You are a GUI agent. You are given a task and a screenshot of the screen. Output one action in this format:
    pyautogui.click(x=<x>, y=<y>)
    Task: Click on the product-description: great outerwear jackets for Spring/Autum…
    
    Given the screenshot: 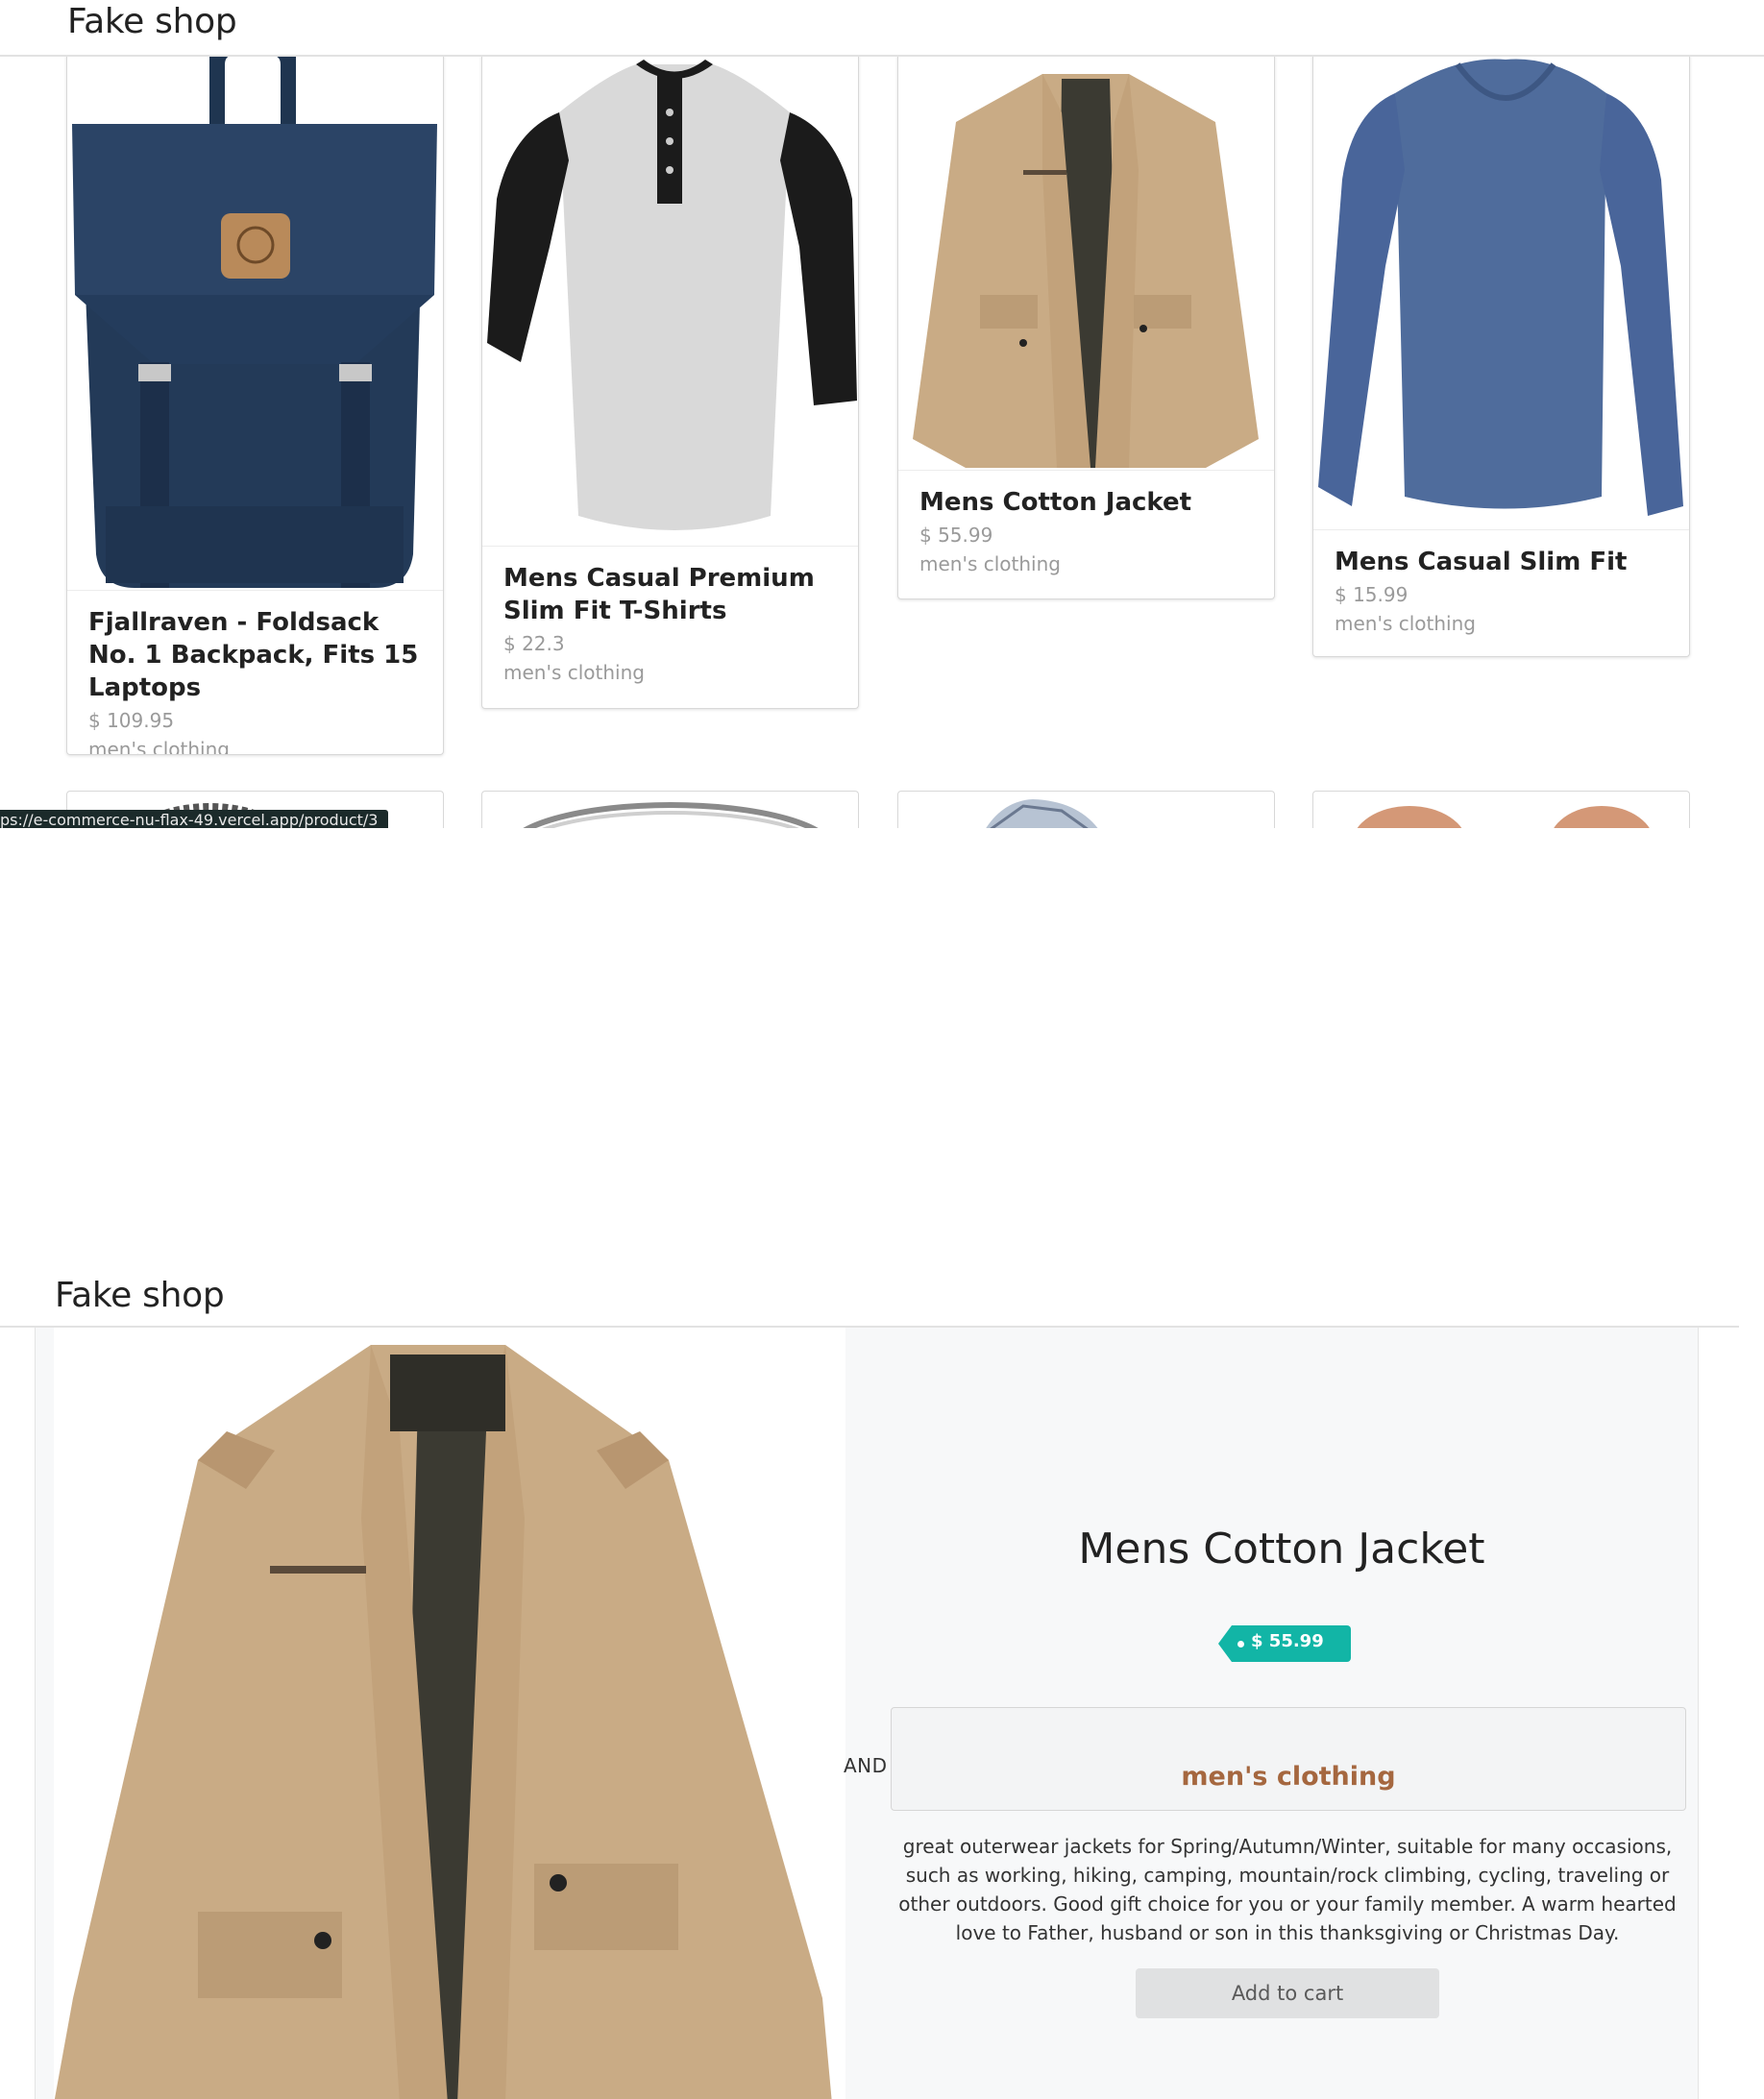 What is the action you would take?
    pyautogui.click(x=1288, y=1890)
    